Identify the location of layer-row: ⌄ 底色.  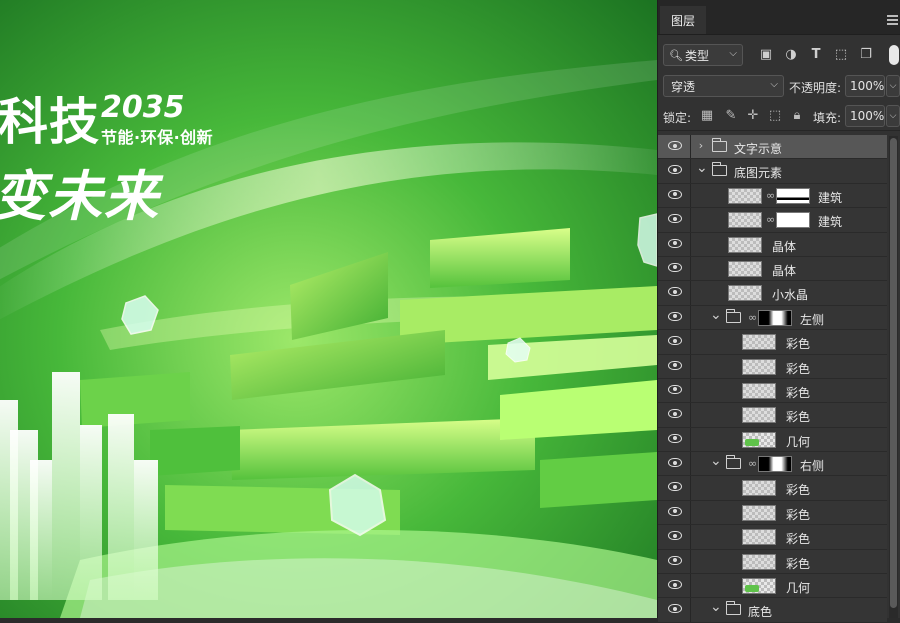
(772, 610).